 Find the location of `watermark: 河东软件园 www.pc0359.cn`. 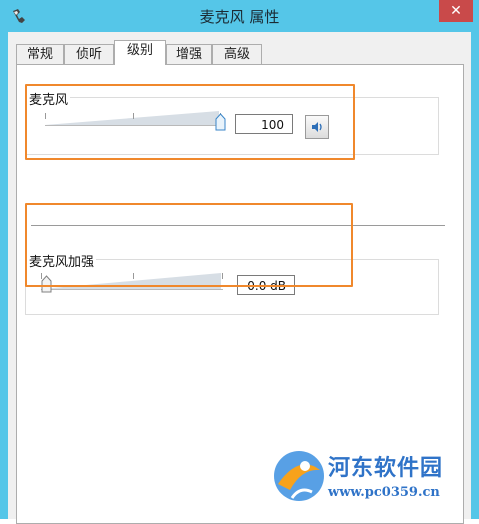

watermark: 河东软件园 www.pc0359.cn is located at coordinates (373, 475).